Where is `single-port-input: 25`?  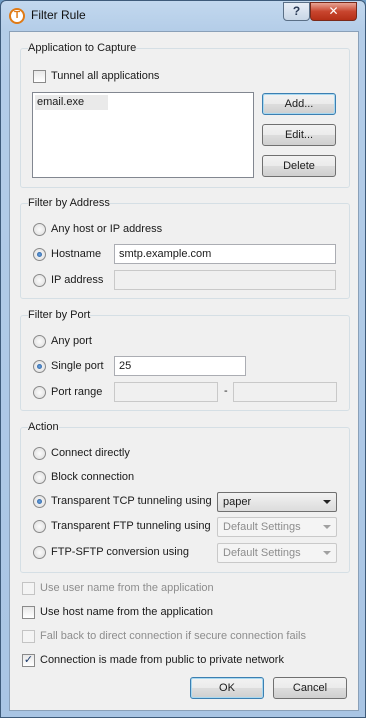
single-port-input: 25 is located at coordinates (180, 366).